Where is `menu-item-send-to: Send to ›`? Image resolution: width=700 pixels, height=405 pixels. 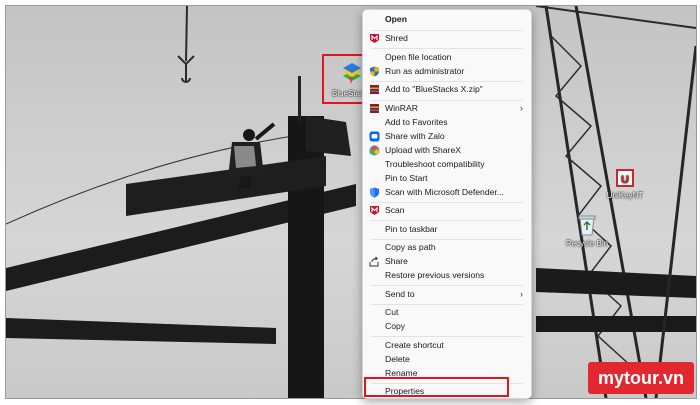
menu-item-send-to: Send to › is located at coordinates (447, 294).